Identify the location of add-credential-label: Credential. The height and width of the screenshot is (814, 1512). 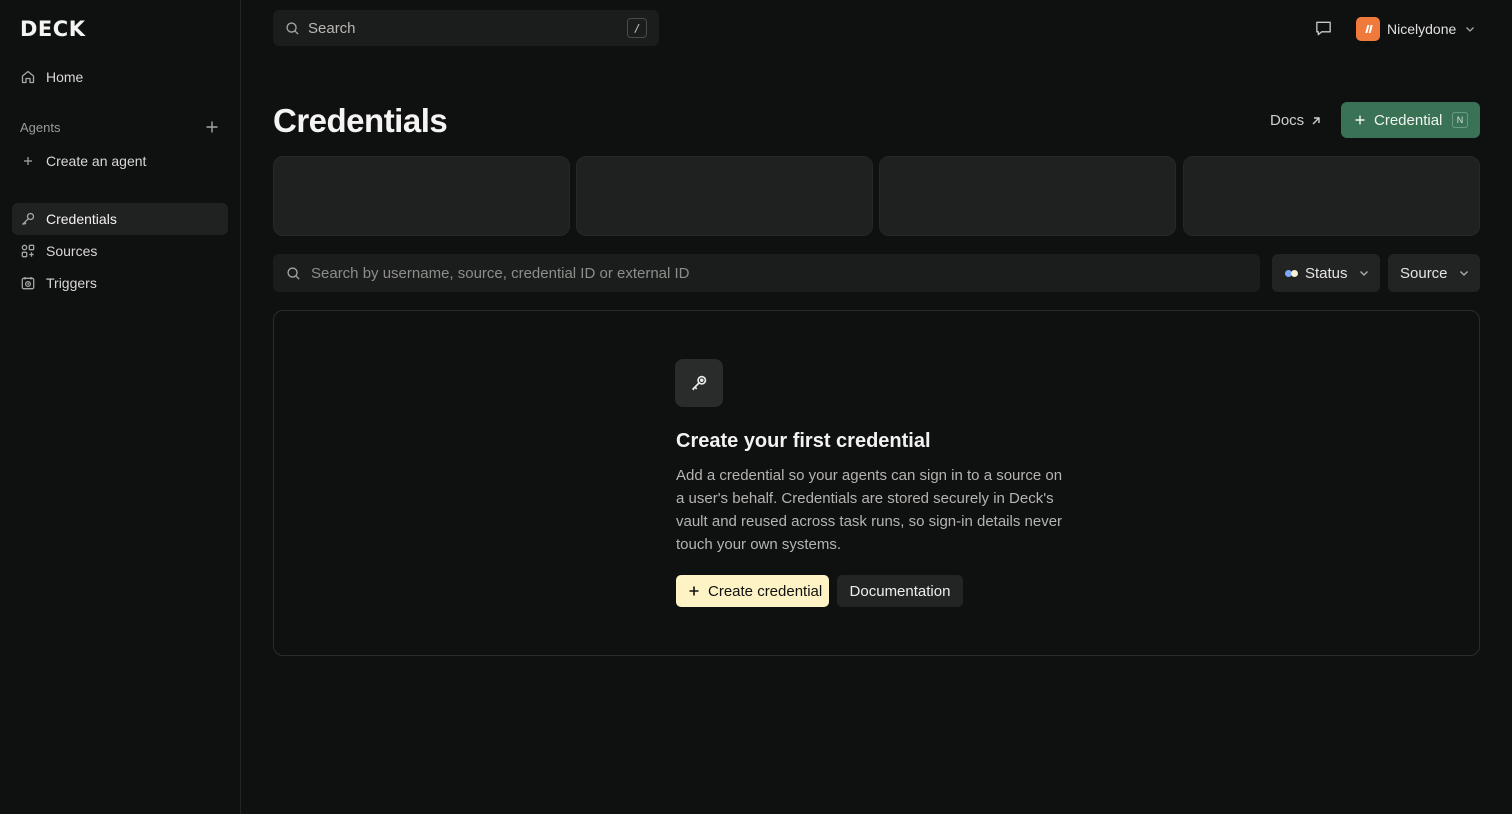
(1408, 120).